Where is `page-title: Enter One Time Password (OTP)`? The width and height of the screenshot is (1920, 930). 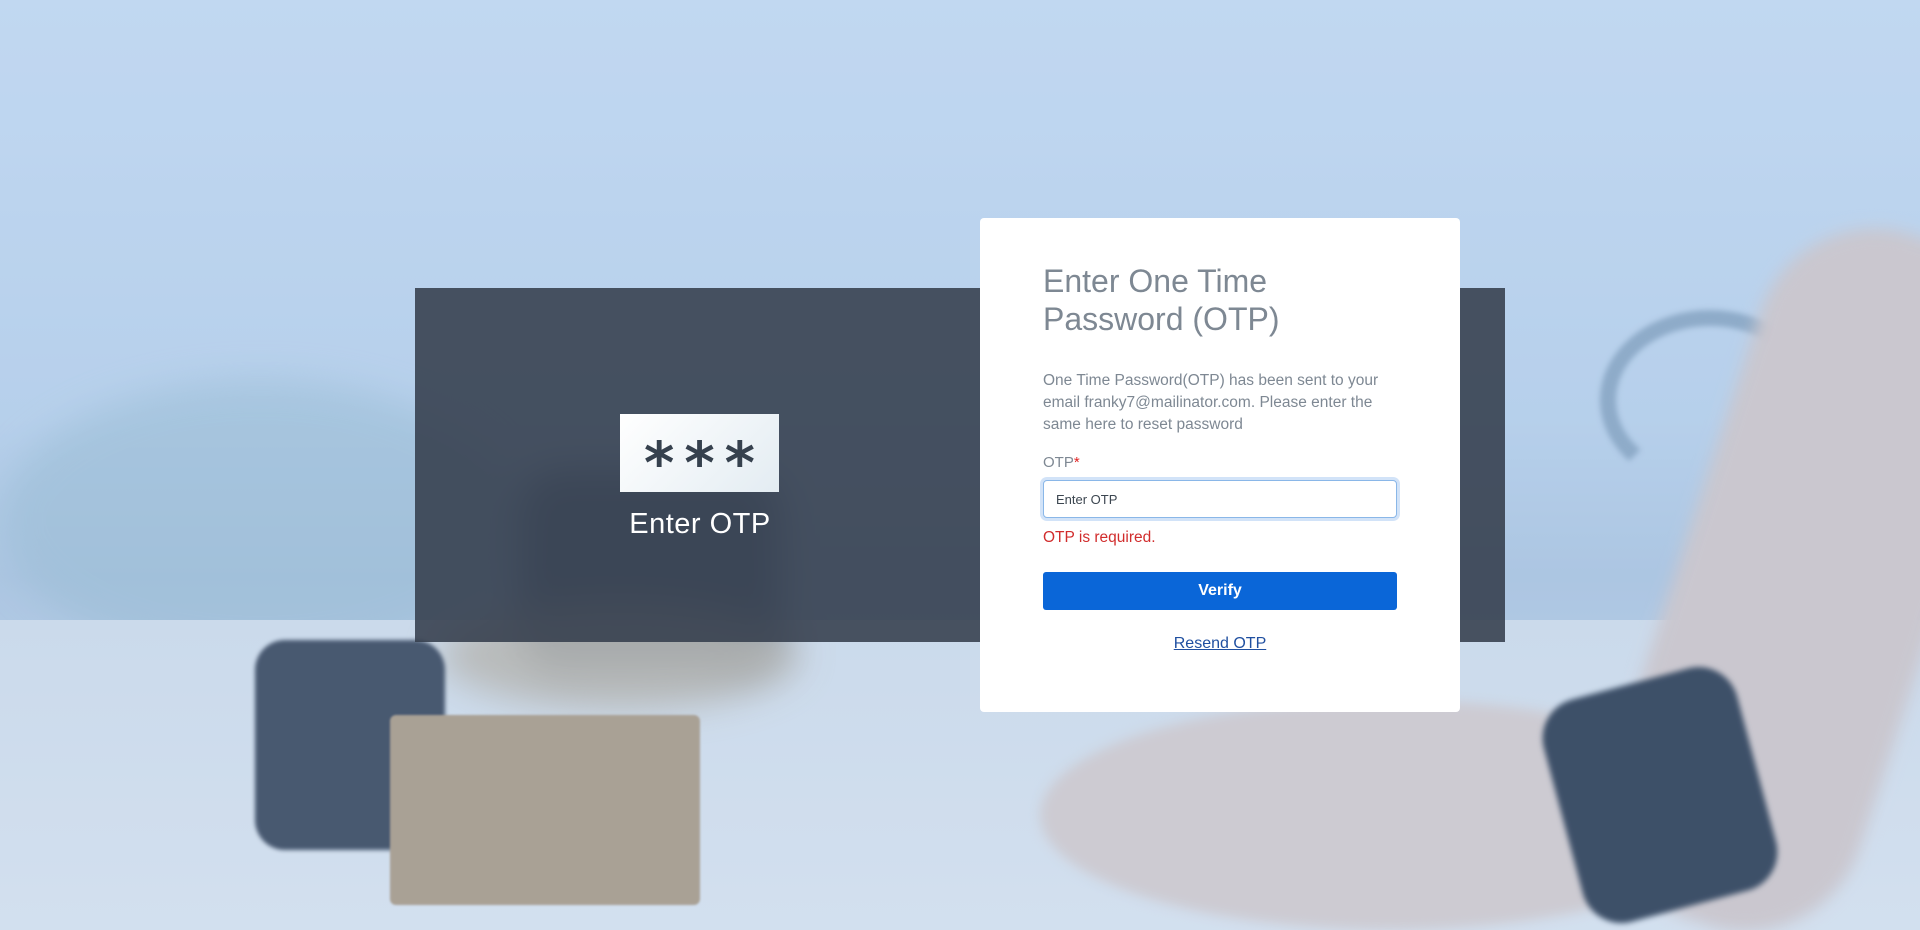 page-title: Enter One Time Password (OTP) is located at coordinates (1161, 300).